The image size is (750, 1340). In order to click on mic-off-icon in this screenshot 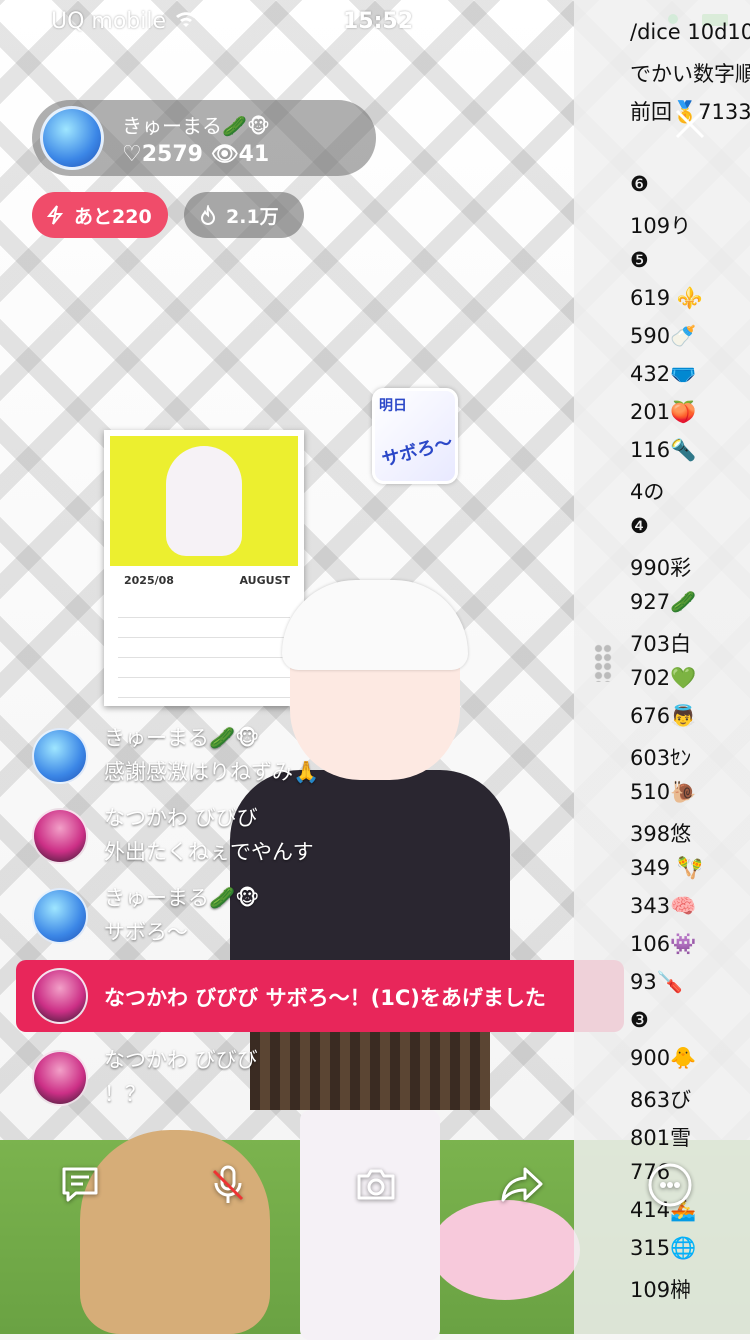, I will do `click(228, 1184)`.